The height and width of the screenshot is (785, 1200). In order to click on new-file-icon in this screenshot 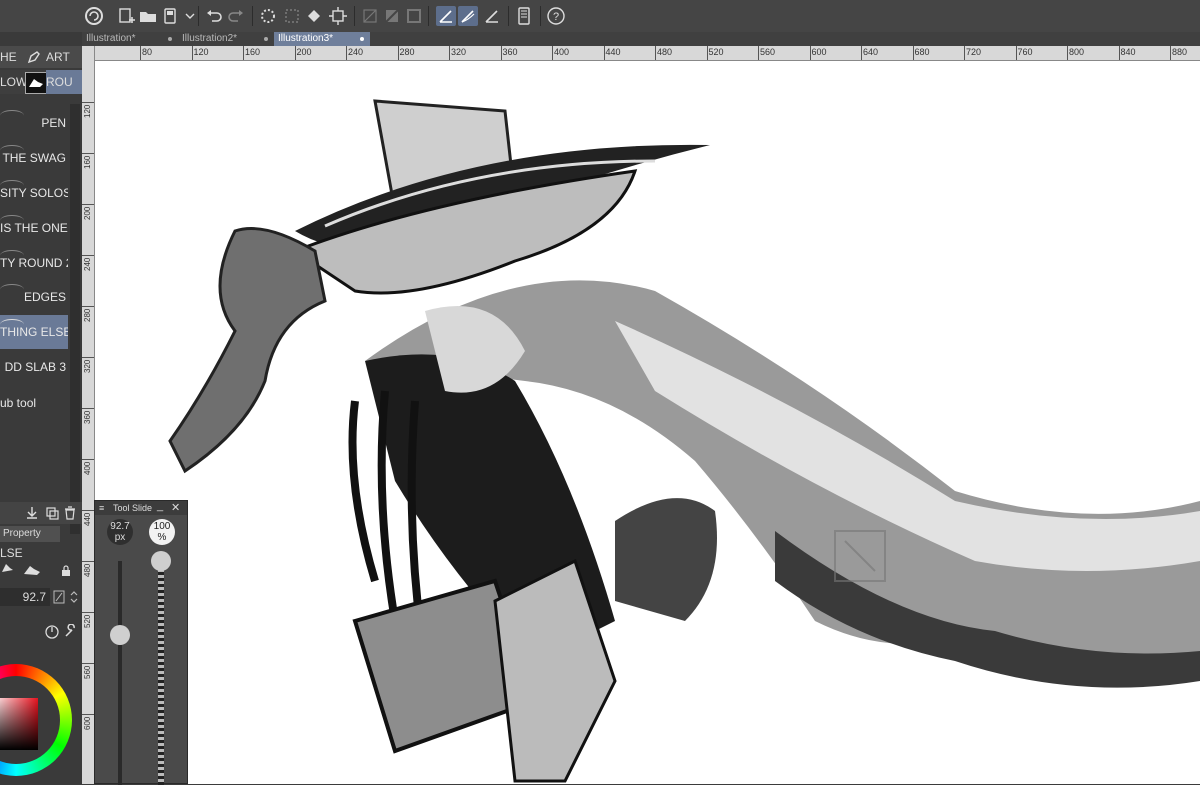, I will do `click(126, 16)`.